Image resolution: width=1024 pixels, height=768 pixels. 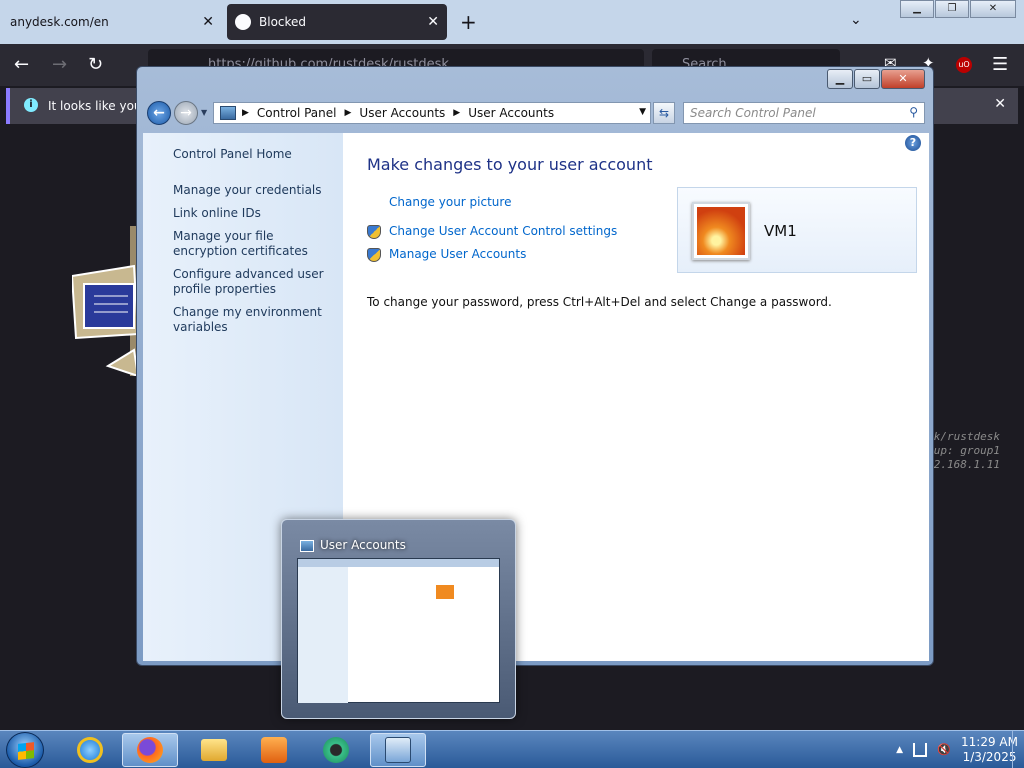 I want to click on manage-accounts-link: Manage User Accounts, so click(x=457, y=254).